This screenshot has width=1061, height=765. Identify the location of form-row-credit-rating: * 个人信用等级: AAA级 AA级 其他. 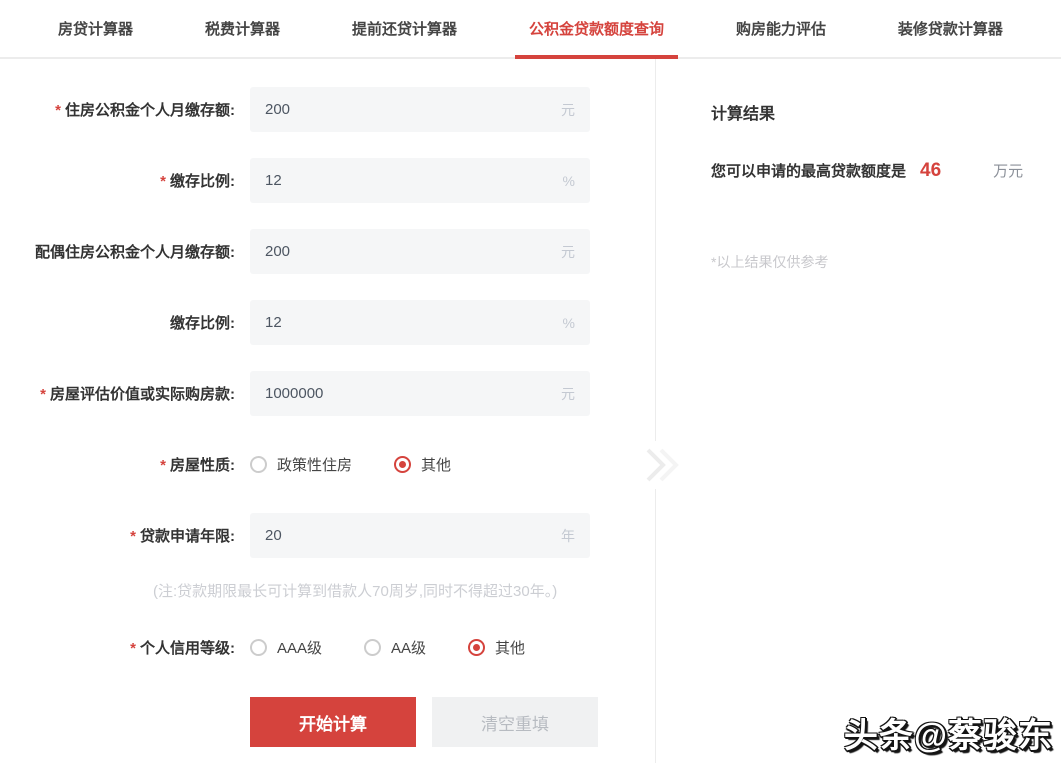
(327, 647).